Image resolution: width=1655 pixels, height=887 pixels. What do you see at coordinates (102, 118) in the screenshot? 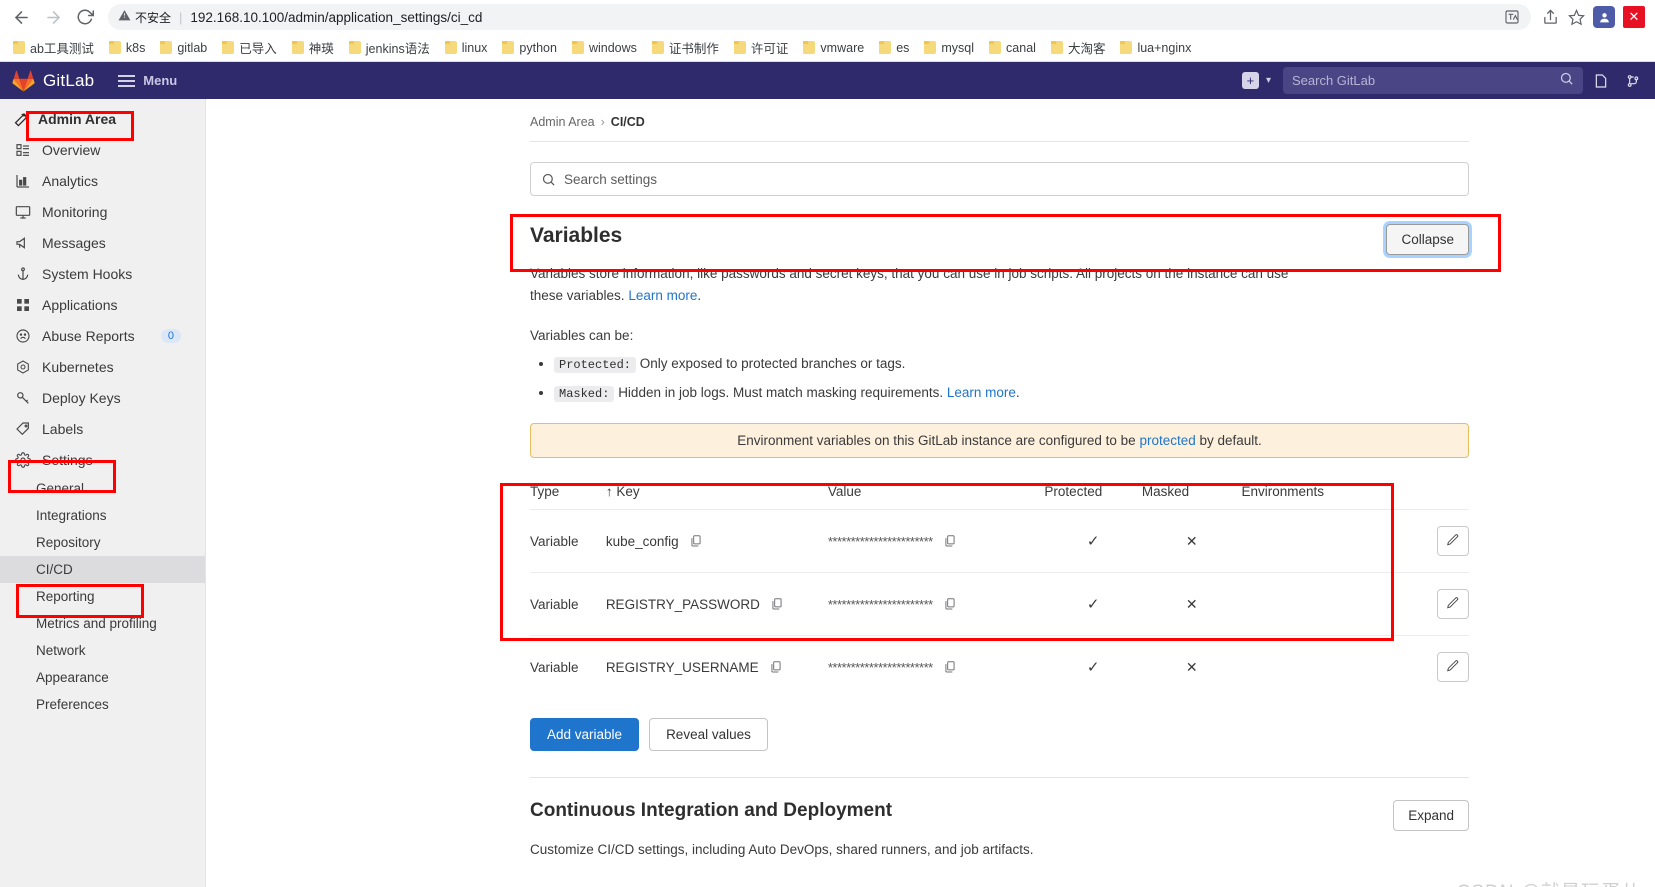
I see `sidebar-item-admin-area: Admin Area` at bounding box center [102, 118].